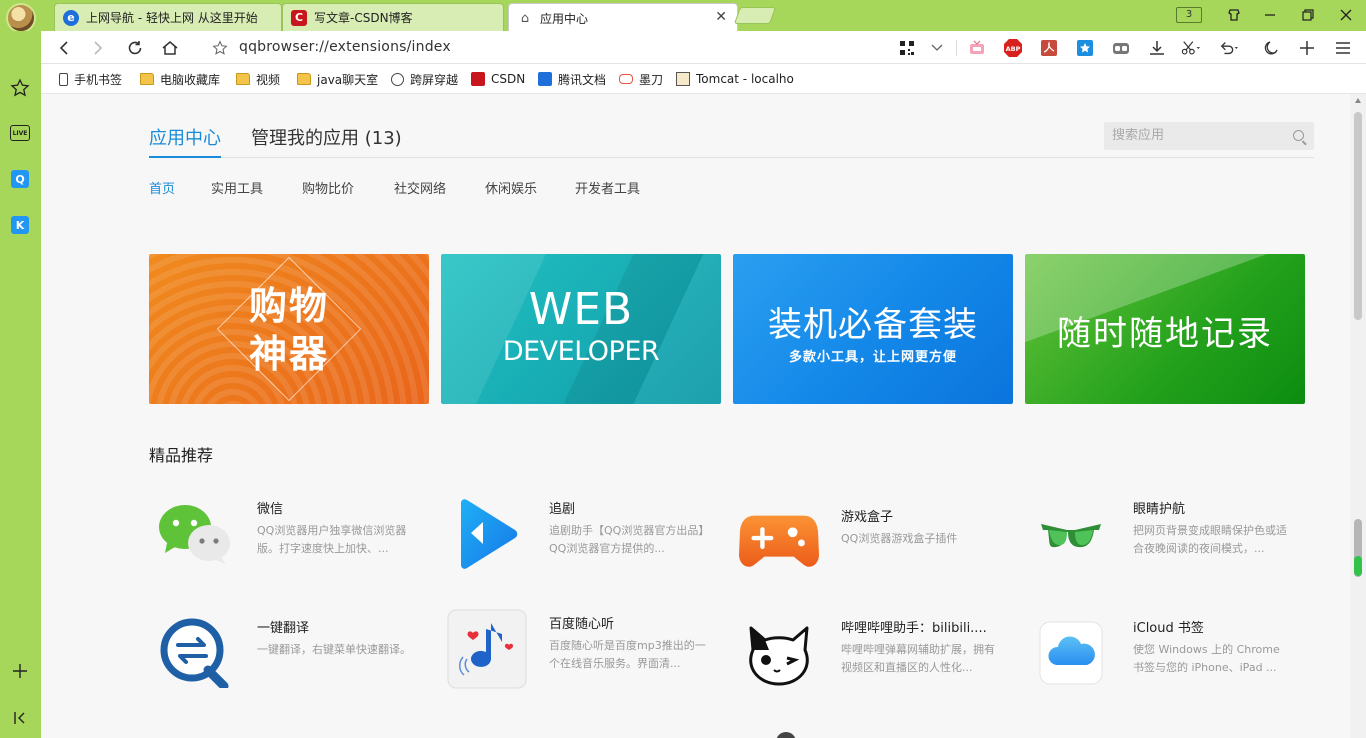 Image resolution: width=1366 pixels, height=738 pixels. I want to click on bookmark-csdn: CSDN, so click(498, 79).